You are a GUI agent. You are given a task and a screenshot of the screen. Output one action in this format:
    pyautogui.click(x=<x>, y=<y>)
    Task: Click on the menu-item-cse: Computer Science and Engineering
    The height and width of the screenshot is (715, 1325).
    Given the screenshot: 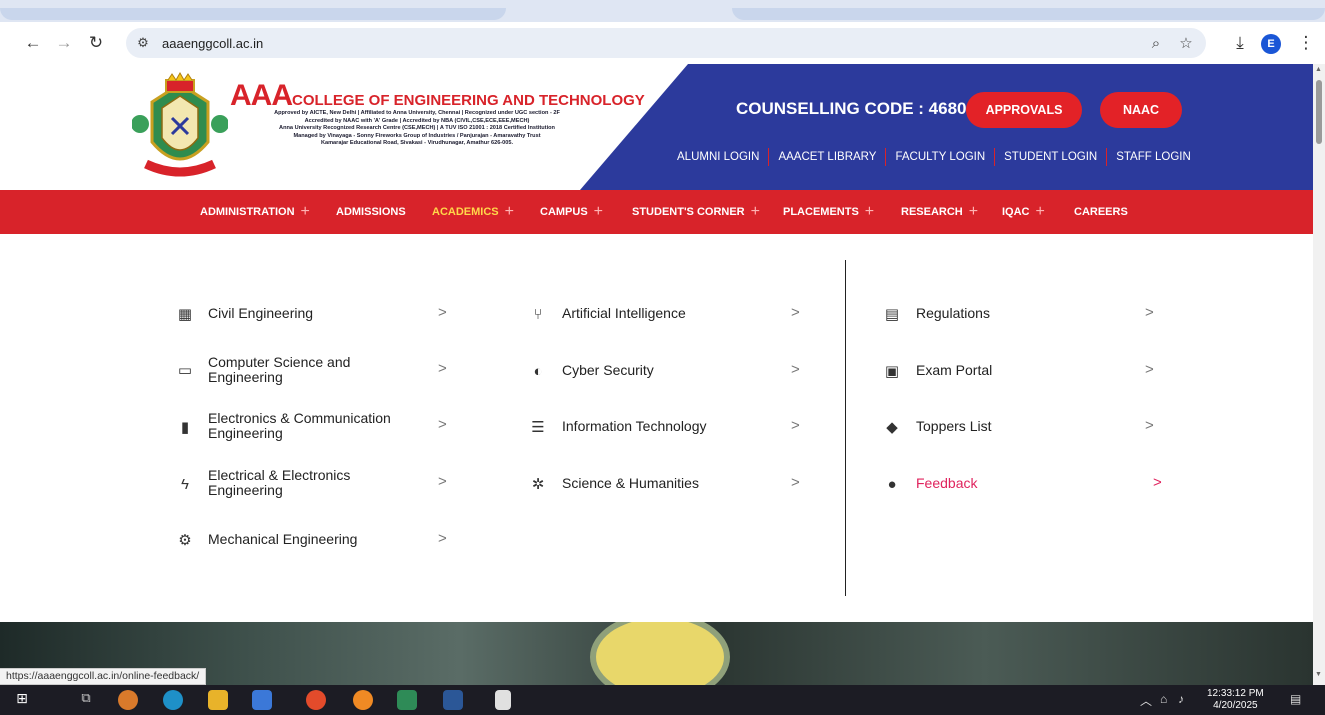 What is the action you would take?
    pyautogui.click(x=293, y=370)
    